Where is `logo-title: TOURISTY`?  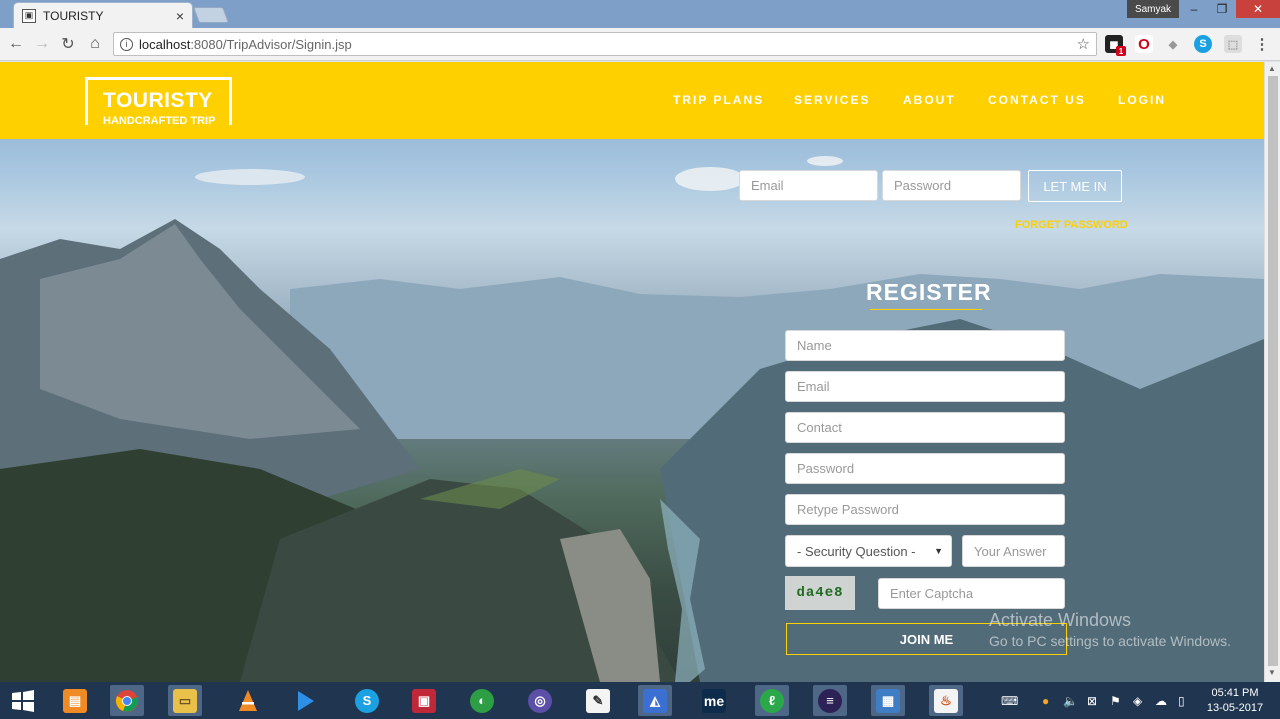 logo-title: TOURISTY is located at coordinates (158, 100).